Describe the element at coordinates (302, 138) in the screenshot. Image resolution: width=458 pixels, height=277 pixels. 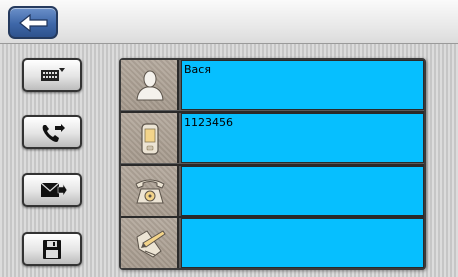
I see `mobile-field: 1123456` at that location.